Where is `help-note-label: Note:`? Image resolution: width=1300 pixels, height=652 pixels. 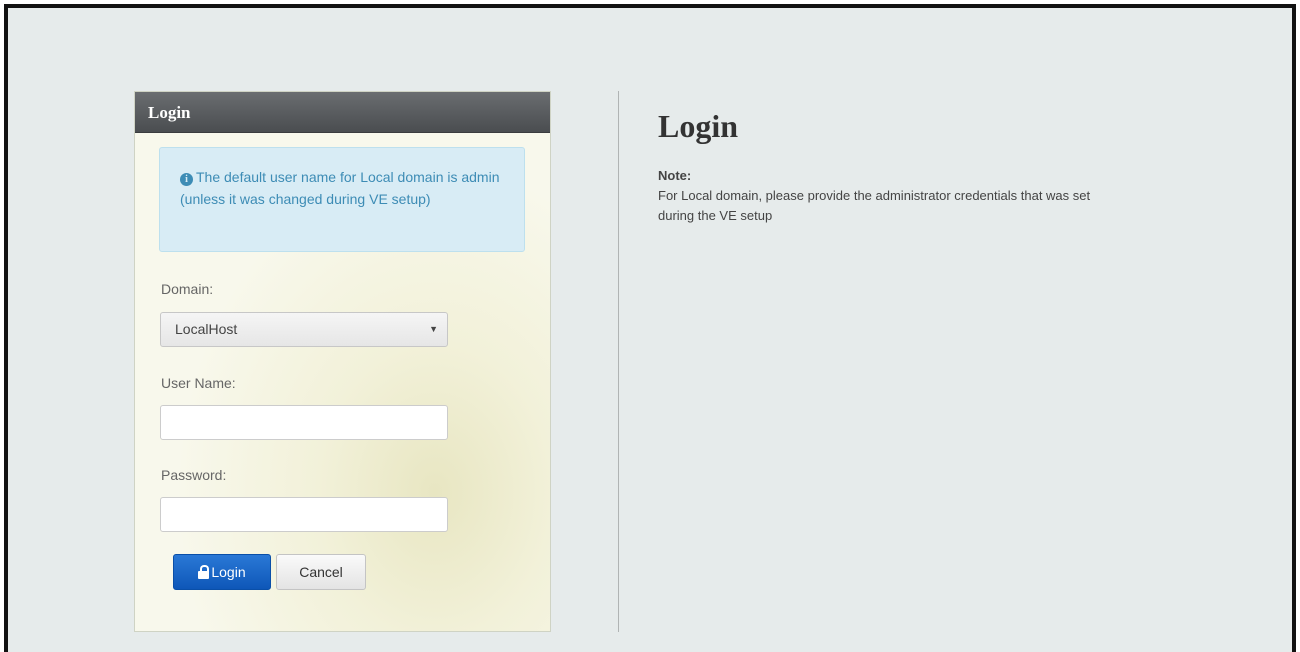 help-note-label: Note: is located at coordinates (675, 175).